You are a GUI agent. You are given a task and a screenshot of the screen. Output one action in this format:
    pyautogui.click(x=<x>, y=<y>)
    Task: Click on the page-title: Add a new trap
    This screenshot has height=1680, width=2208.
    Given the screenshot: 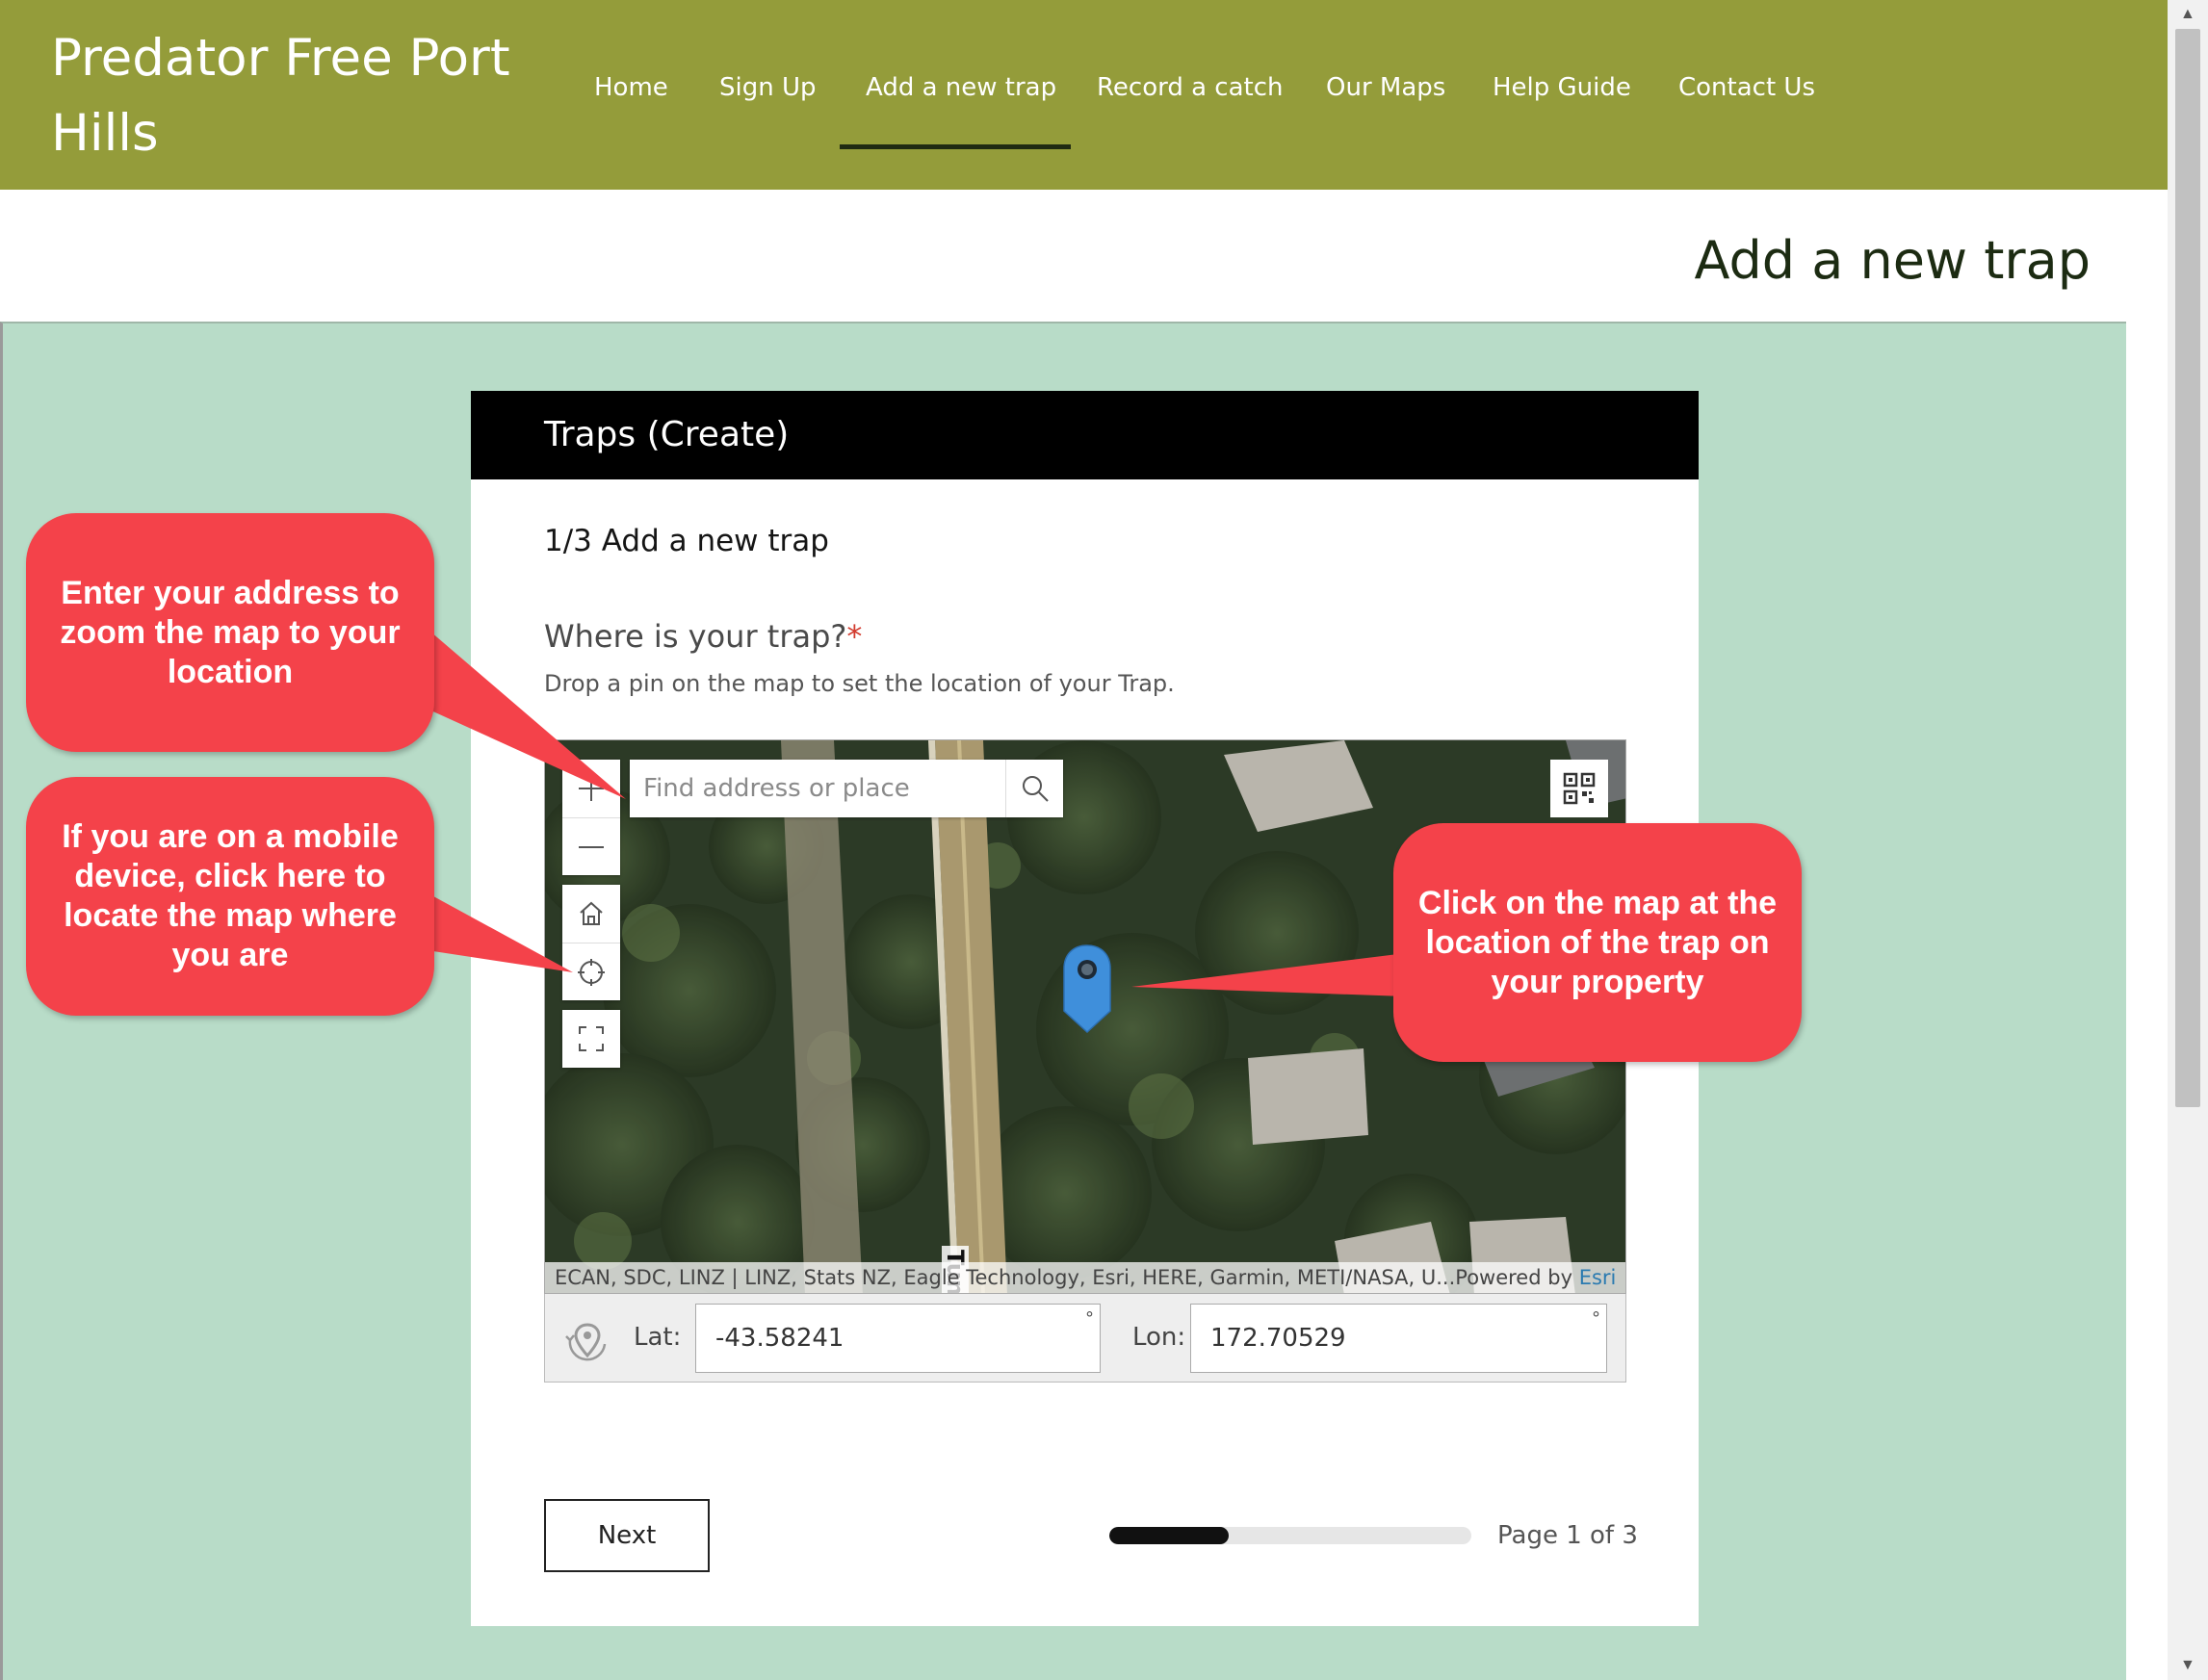 What is the action you would take?
    pyautogui.click(x=1892, y=261)
    